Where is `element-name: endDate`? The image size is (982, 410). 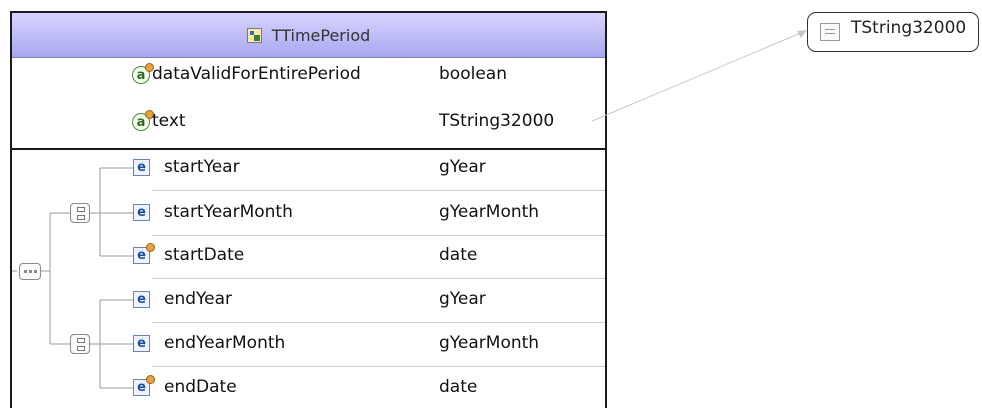
element-name: endDate is located at coordinates (200, 387).